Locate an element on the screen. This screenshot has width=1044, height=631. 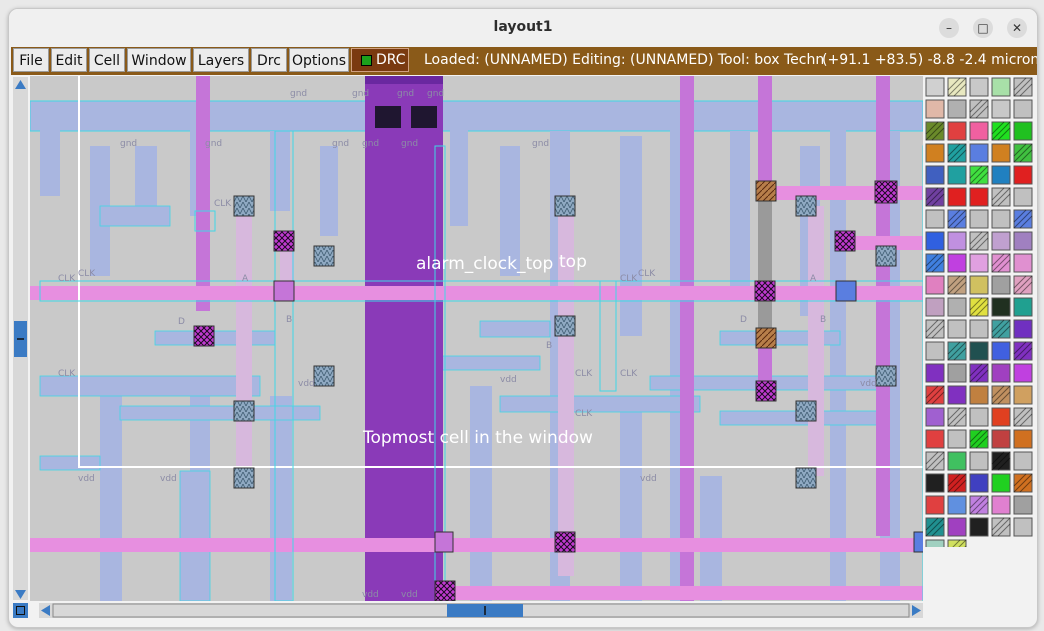
layer-palette is located at coordinates (980, 318).